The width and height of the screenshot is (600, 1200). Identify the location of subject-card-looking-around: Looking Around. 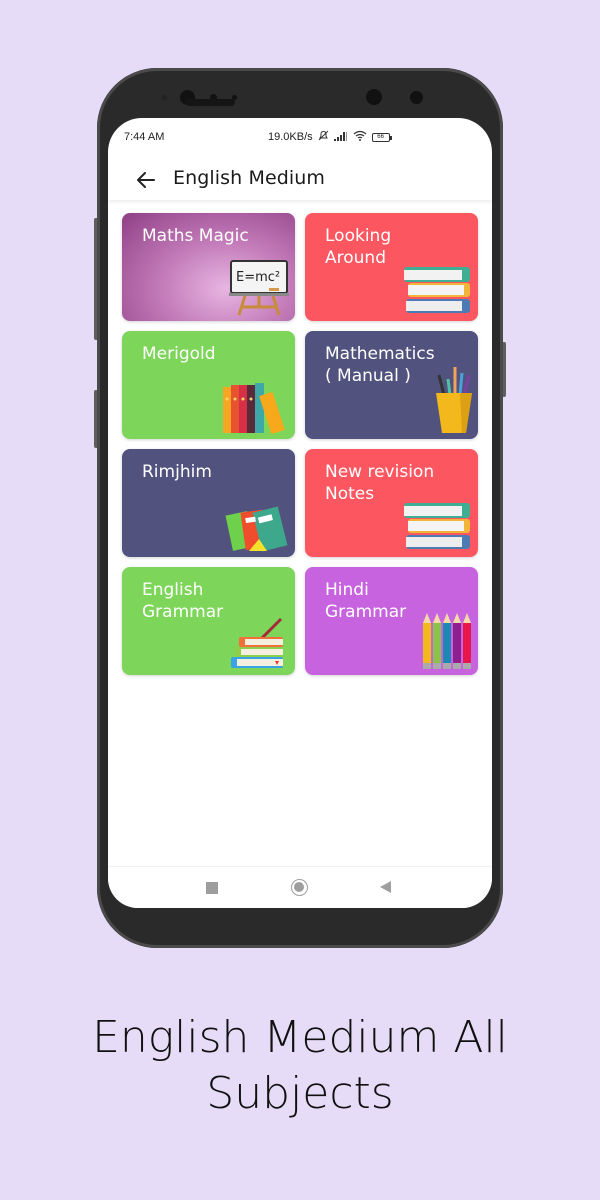
(391, 267).